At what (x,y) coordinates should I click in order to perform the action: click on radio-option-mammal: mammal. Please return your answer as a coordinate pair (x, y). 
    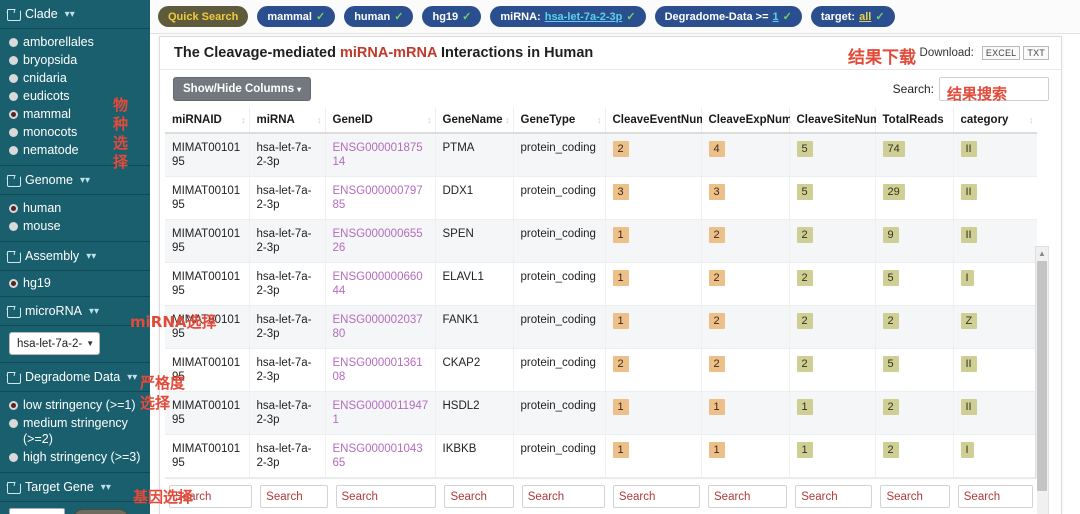
    Looking at the image, I should click on (75, 114).